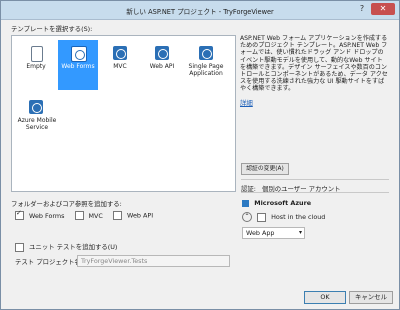 This screenshot has height=310, width=400. I want to click on webforms-checkbox, so click(19, 214).